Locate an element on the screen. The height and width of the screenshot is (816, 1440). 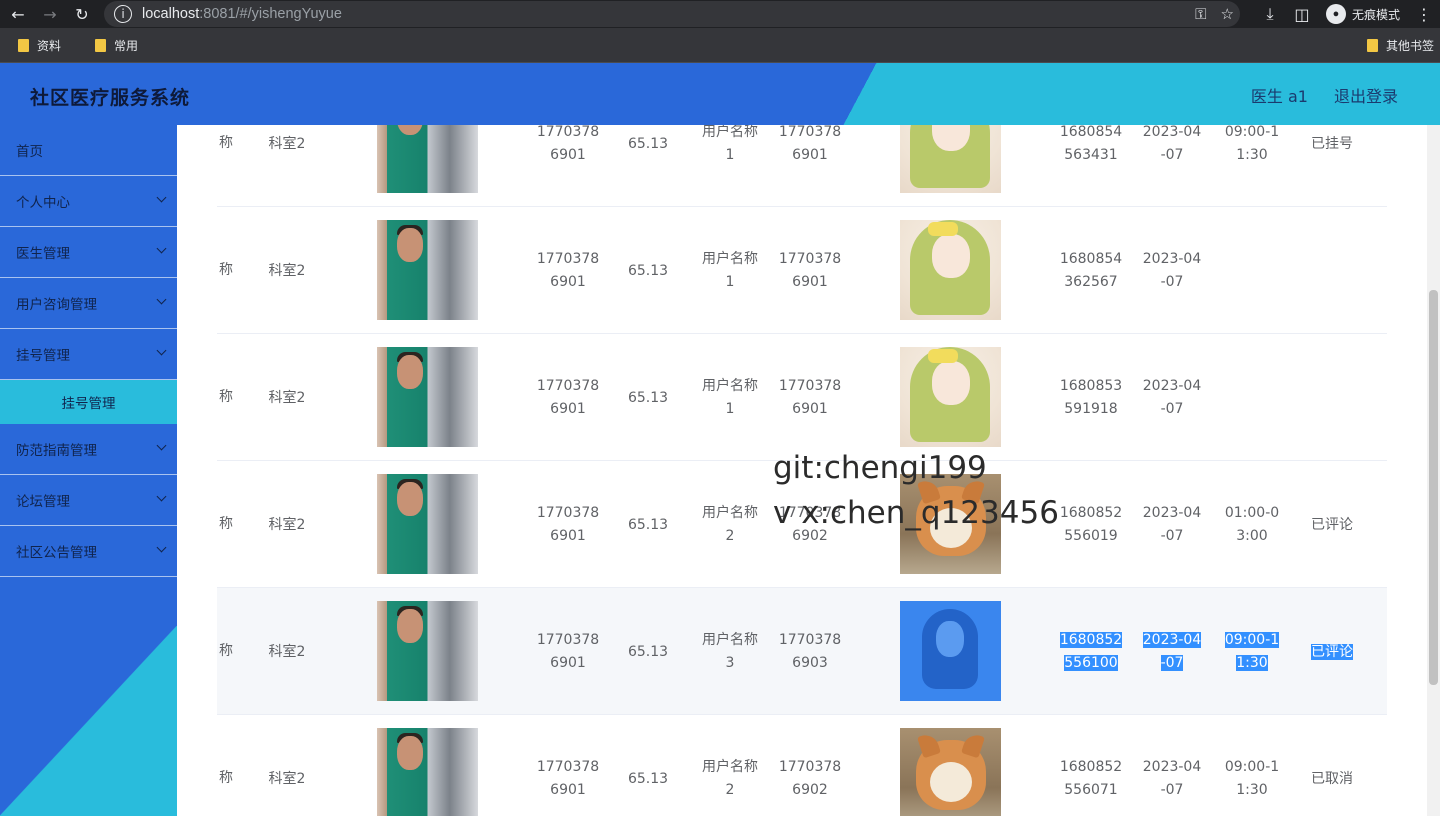
reload-icon: ↻ is located at coordinates (82, 14).